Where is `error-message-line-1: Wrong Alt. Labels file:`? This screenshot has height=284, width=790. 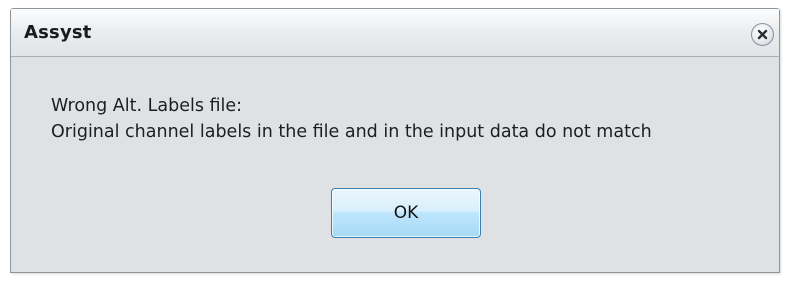 error-message-line-1: Wrong Alt. Labels file: is located at coordinates (147, 106).